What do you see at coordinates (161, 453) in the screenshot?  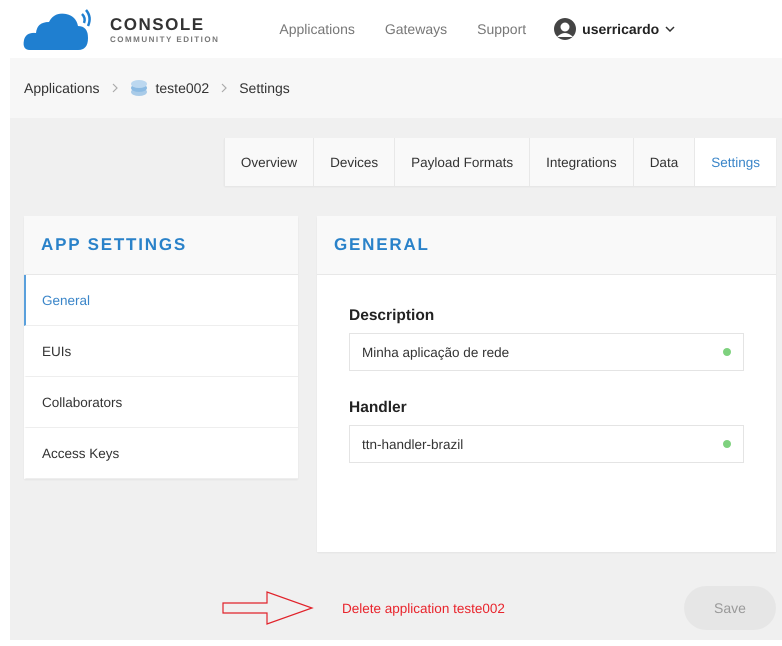 I see `sidebar-item: Access Keys` at bounding box center [161, 453].